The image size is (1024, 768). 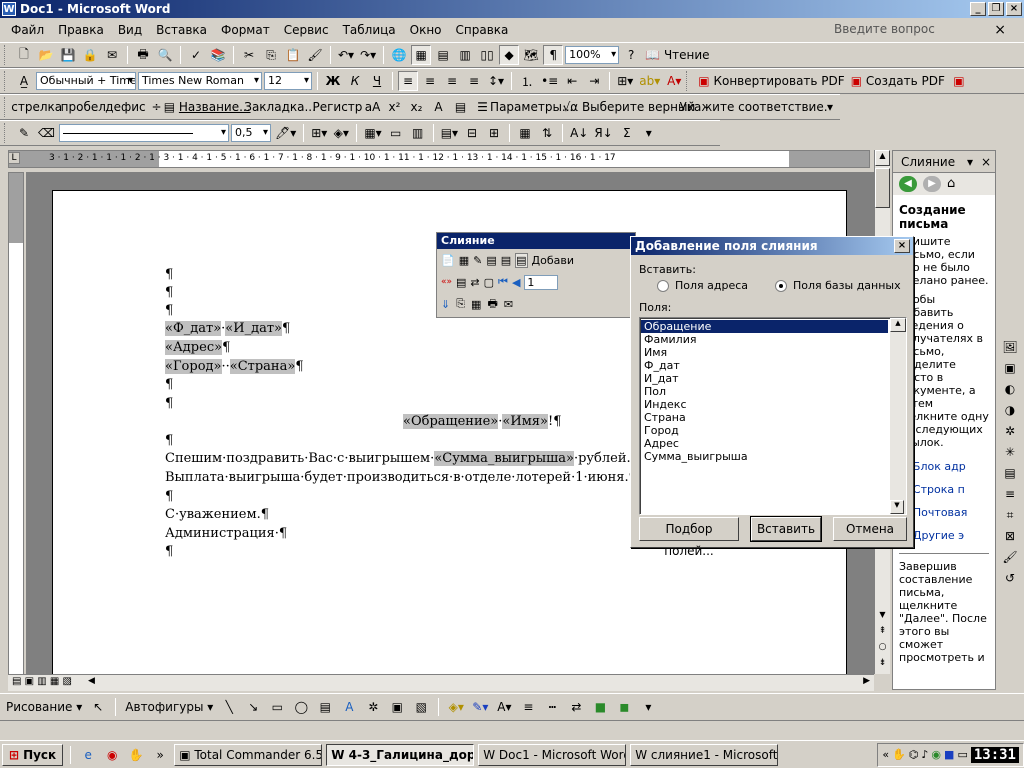 What do you see at coordinates (451, 421) in the screenshot?
I see `merge-field-salutation: «Обращение»` at bounding box center [451, 421].